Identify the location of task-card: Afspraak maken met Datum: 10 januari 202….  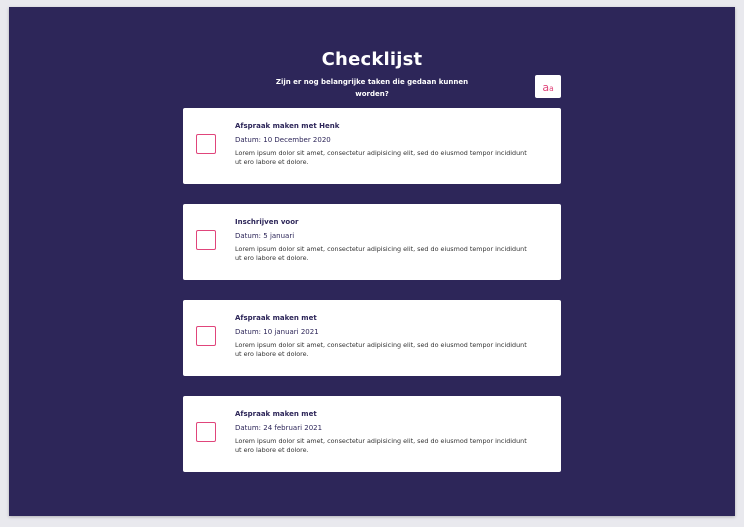
(372, 338).